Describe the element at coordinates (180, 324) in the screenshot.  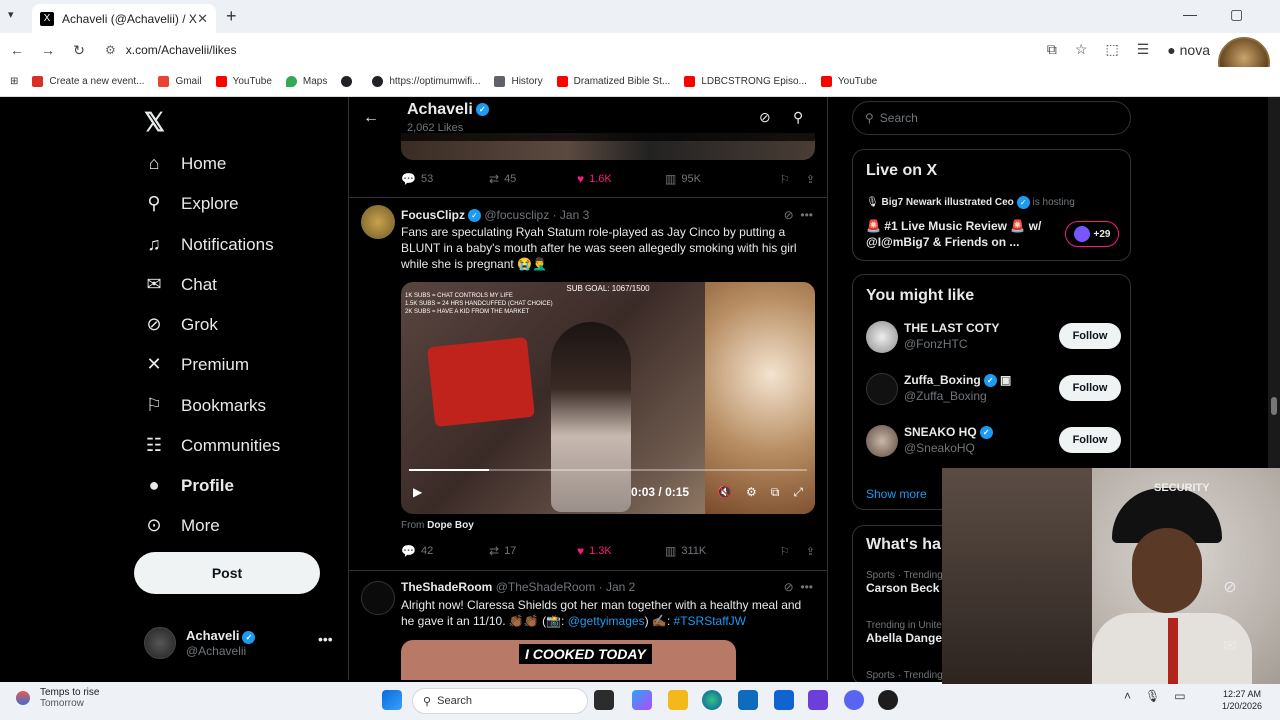
I see `nav-grok: ⊘ Grok` at that location.